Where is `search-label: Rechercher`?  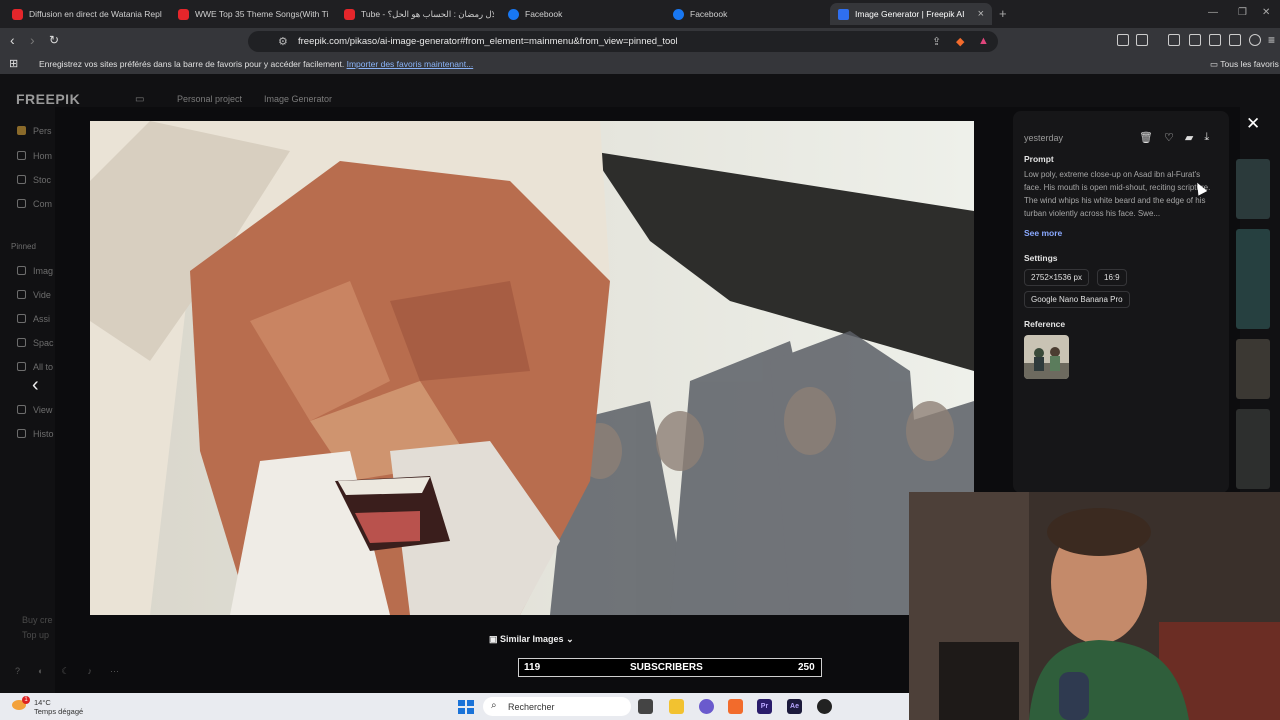 search-label: Rechercher is located at coordinates (531, 707).